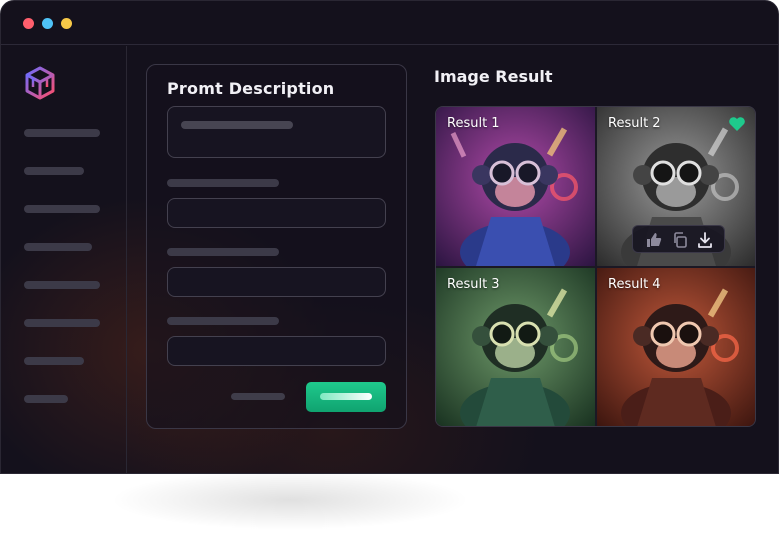 This screenshot has width=779, height=554. What do you see at coordinates (66, 23) in the screenshot?
I see `maximize-window-button` at bounding box center [66, 23].